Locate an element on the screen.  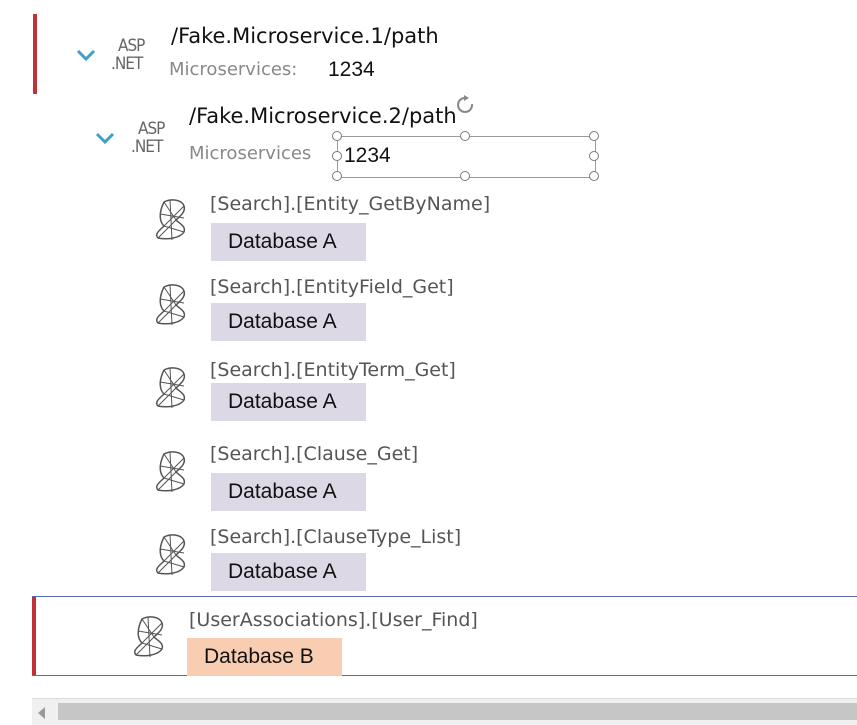
service-path: /Fake.Microservice.1/path is located at coordinates (305, 36).